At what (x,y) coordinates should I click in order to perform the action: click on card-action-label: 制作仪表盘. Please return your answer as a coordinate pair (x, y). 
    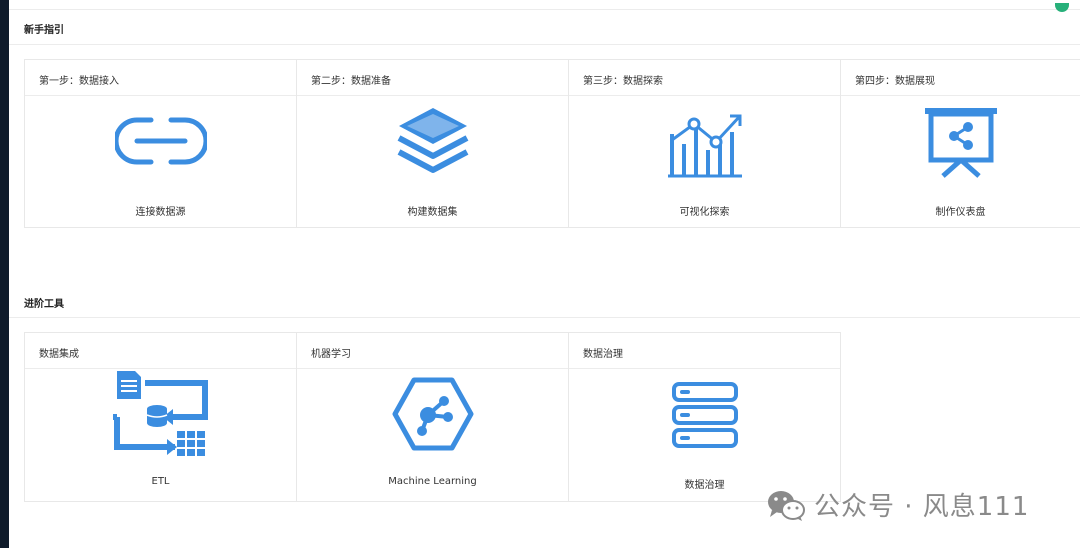
    Looking at the image, I should click on (960, 212).